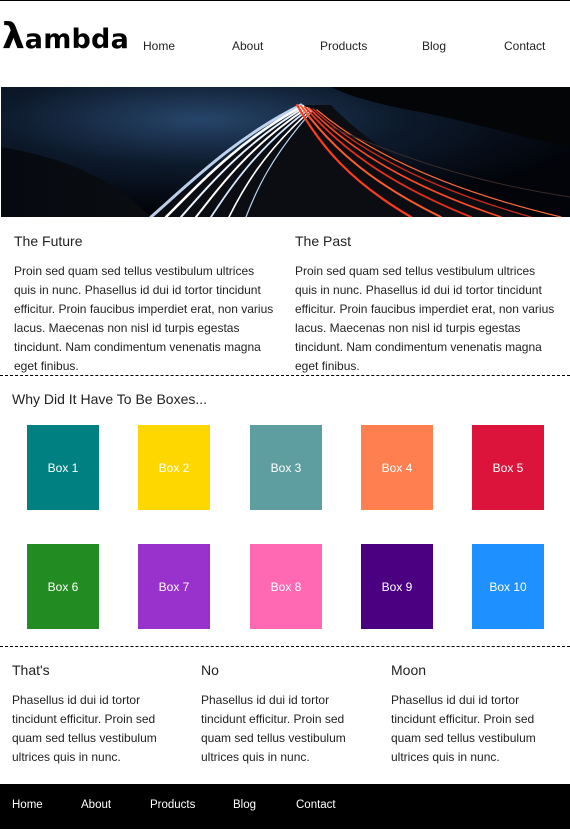 The height and width of the screenshot is (830, 570). I want to click on box-label: Box 3, so click(286, 467).